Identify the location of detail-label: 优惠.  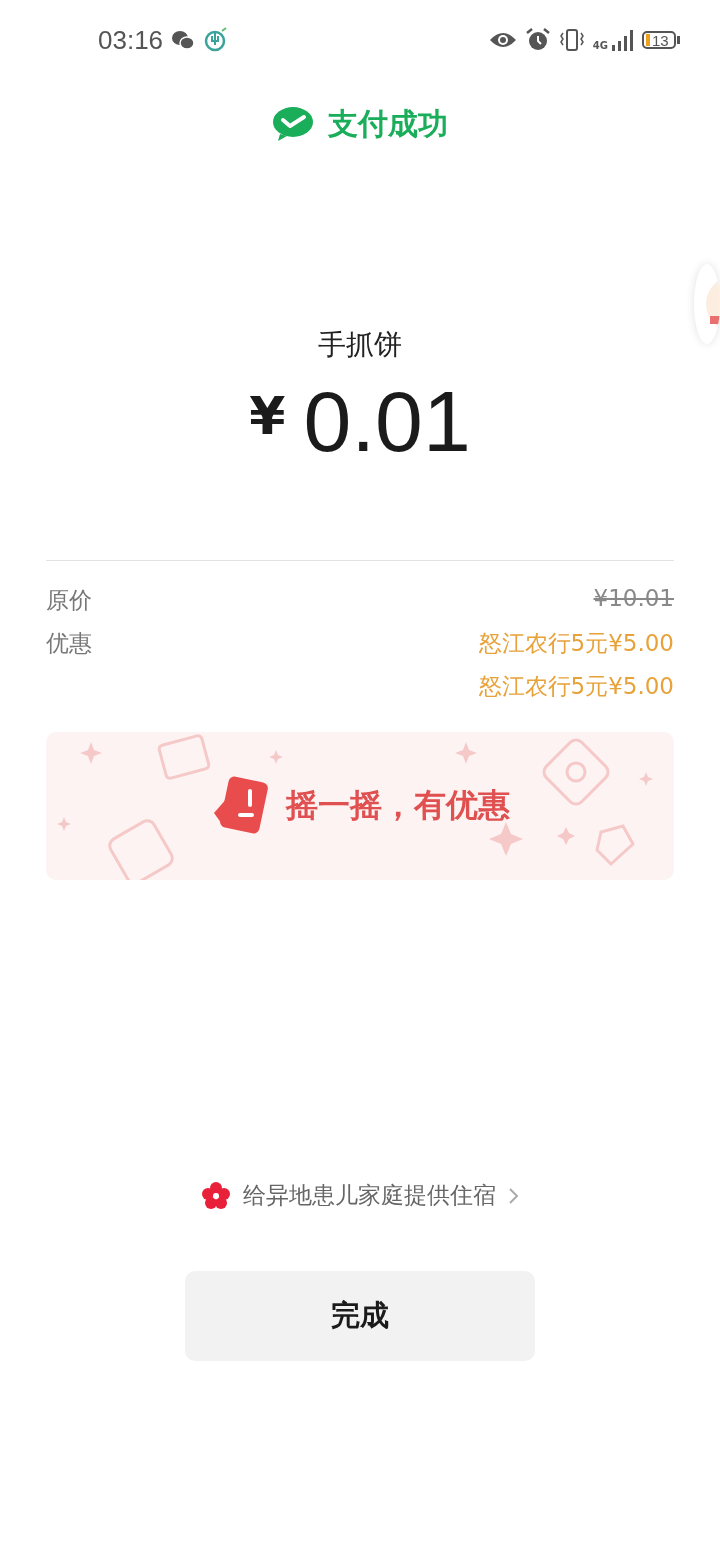
(69, 643).